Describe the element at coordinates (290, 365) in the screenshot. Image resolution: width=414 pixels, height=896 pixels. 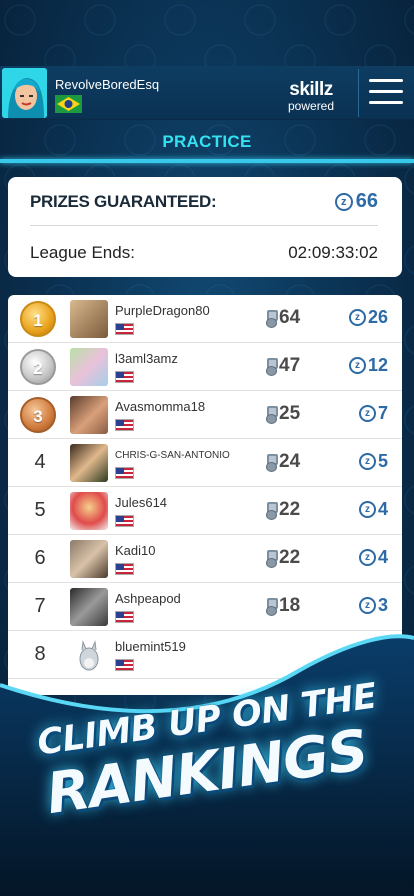
I see `trophy-count: 47` at that location.